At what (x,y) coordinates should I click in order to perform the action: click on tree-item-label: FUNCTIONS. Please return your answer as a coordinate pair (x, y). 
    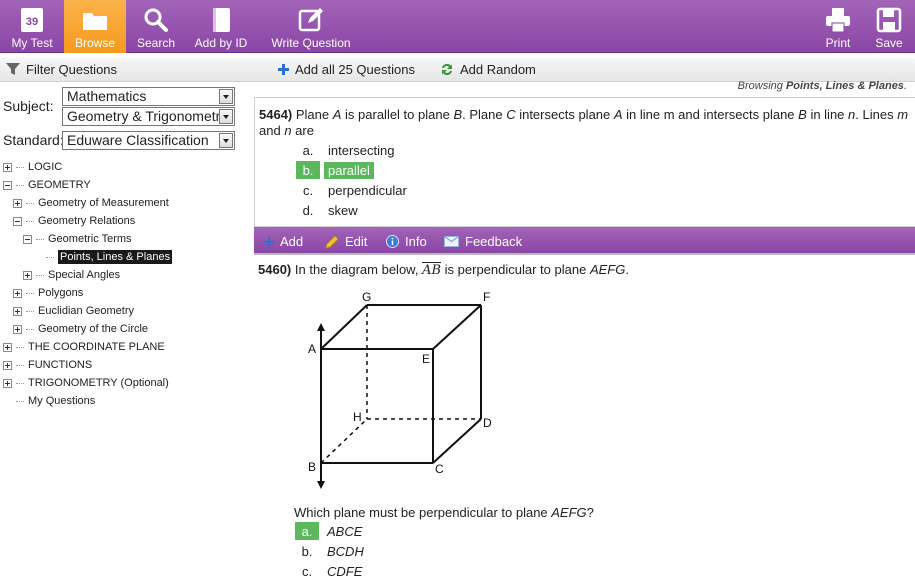
    Looking at the image, I should click on (60, 365).